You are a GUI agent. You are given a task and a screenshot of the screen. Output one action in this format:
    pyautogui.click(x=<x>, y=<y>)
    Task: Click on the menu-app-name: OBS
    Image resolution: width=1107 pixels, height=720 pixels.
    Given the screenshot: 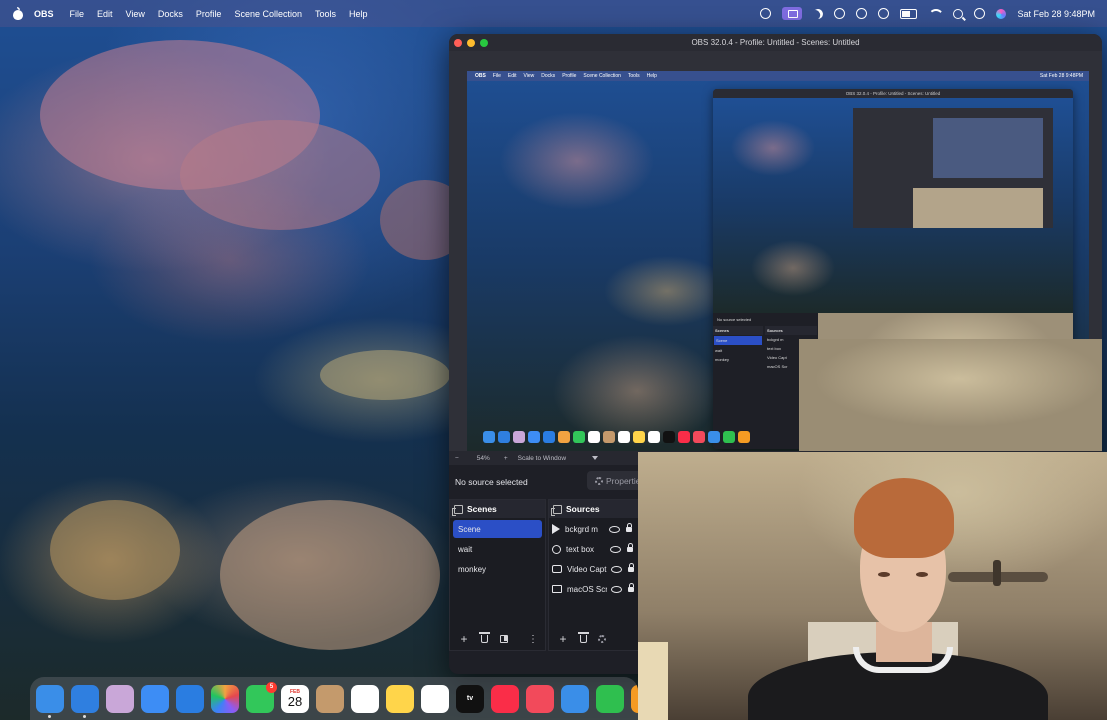 What is the action you would take?
    pyautogui.click(x=44, y=14)
    